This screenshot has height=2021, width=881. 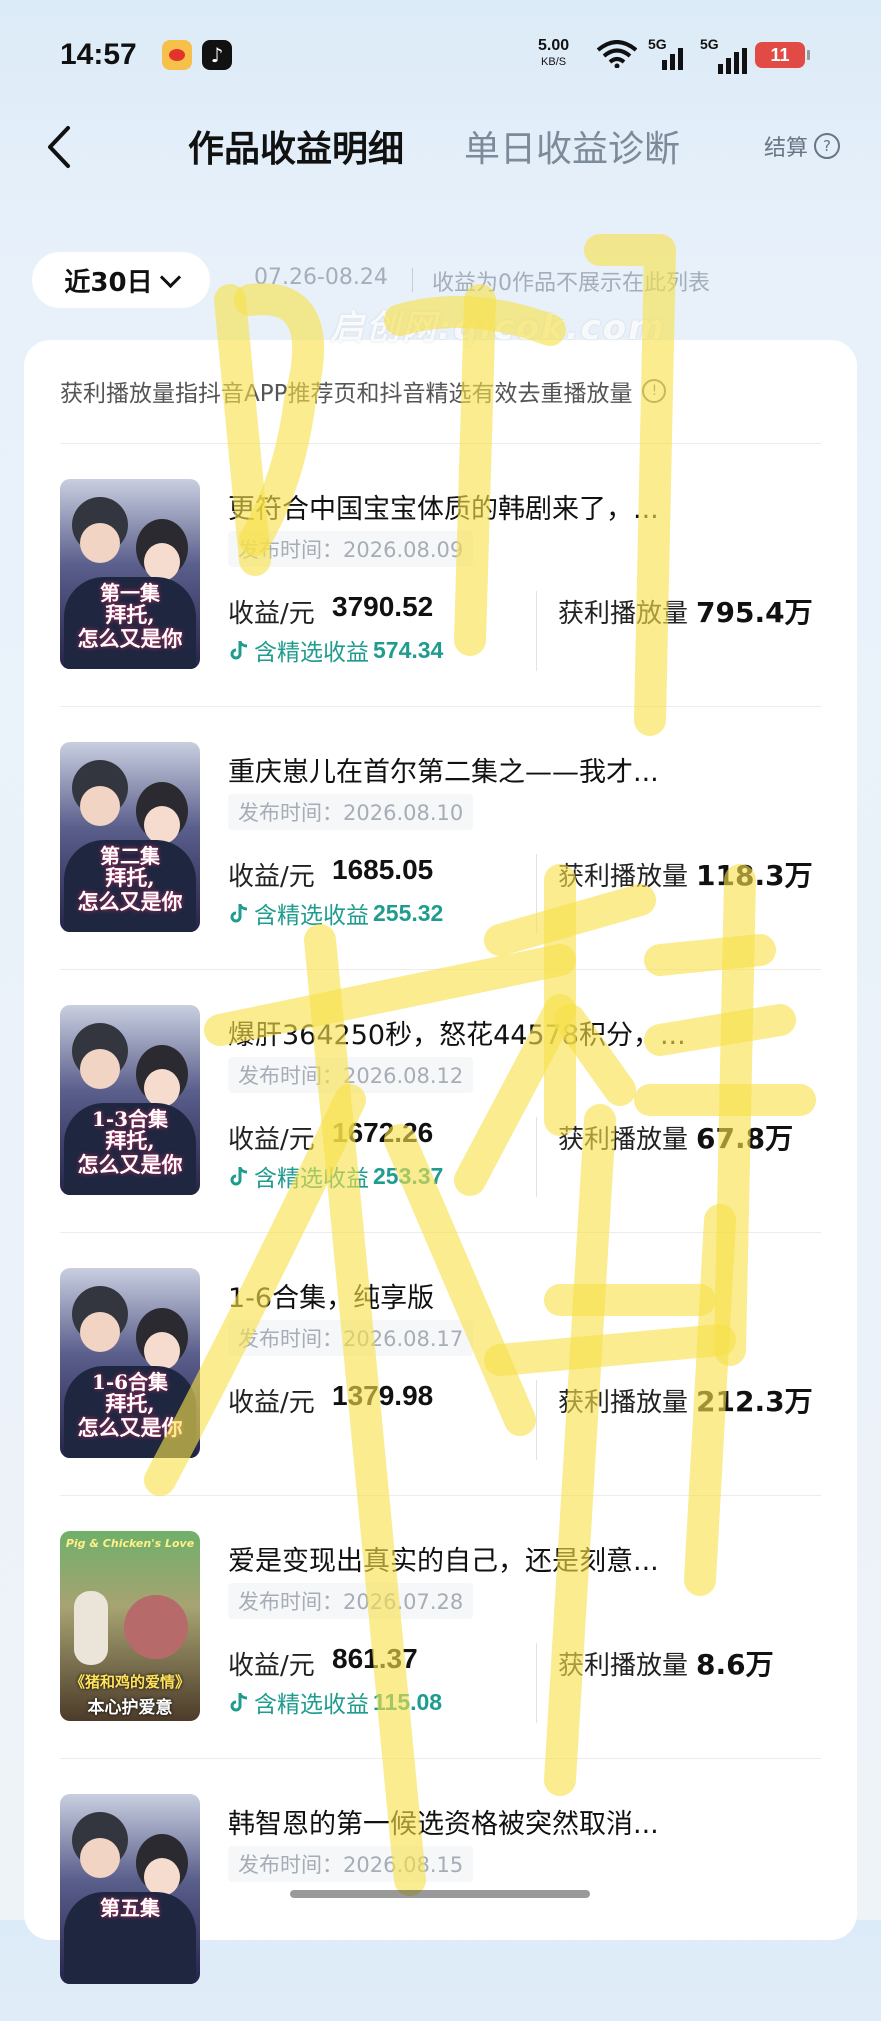 What do you see at coordinates (754, 875) in the screenshot?
I see `plays-value: 118.3万` at bounding box center [754, 875].